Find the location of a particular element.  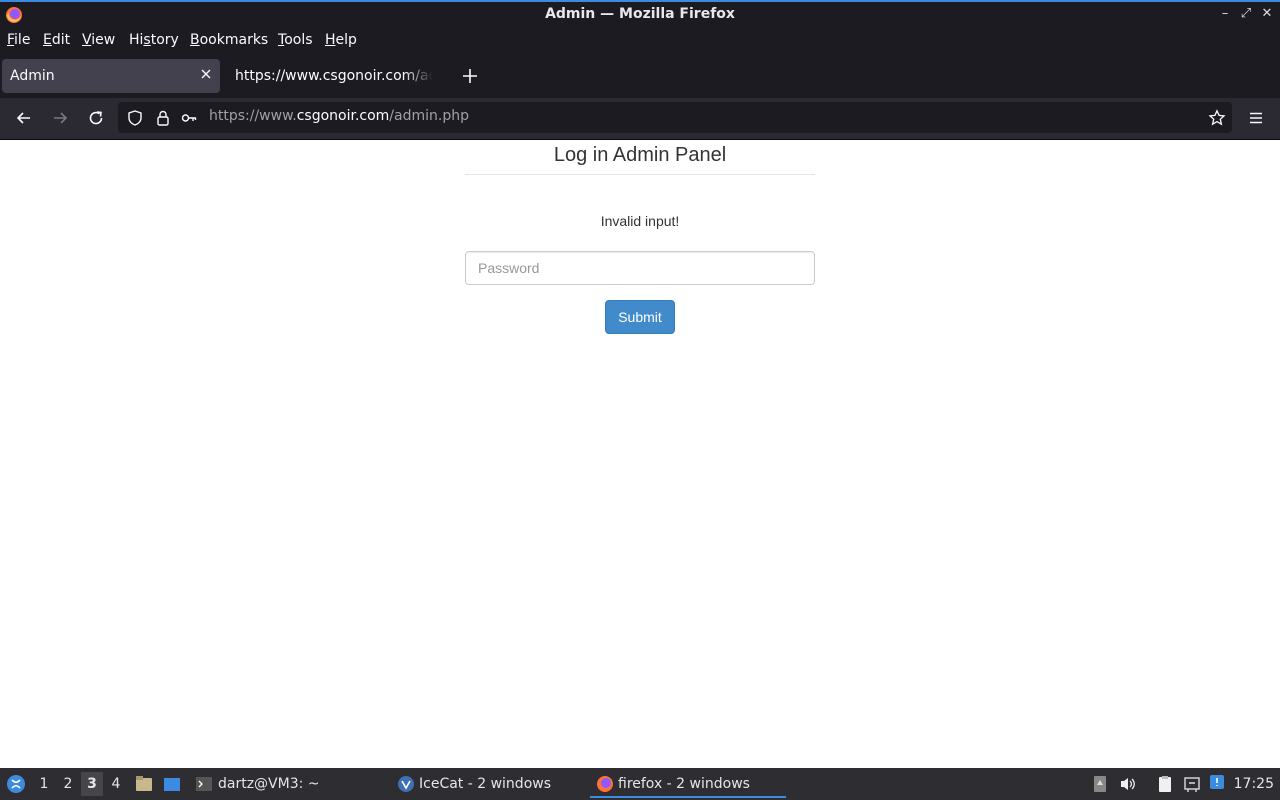

tab-csgonoir: https://www.csgonoir.com/admin.php is located at coordinates (331, 76).